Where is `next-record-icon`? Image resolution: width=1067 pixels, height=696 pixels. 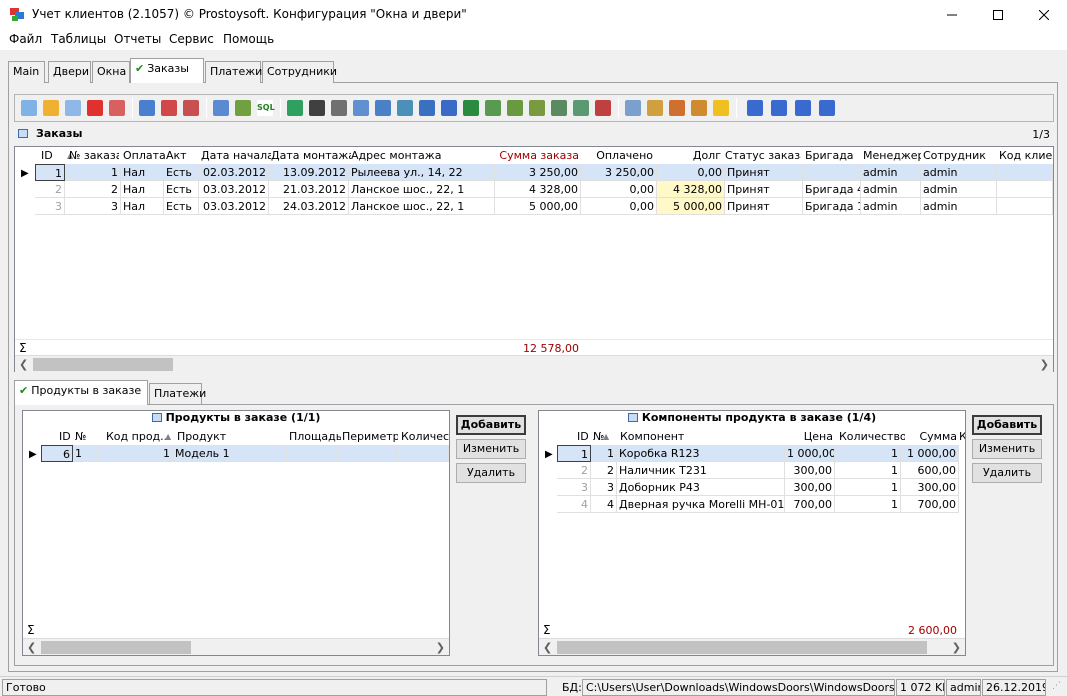 next-record-icon is located at coordinates (803, 108).